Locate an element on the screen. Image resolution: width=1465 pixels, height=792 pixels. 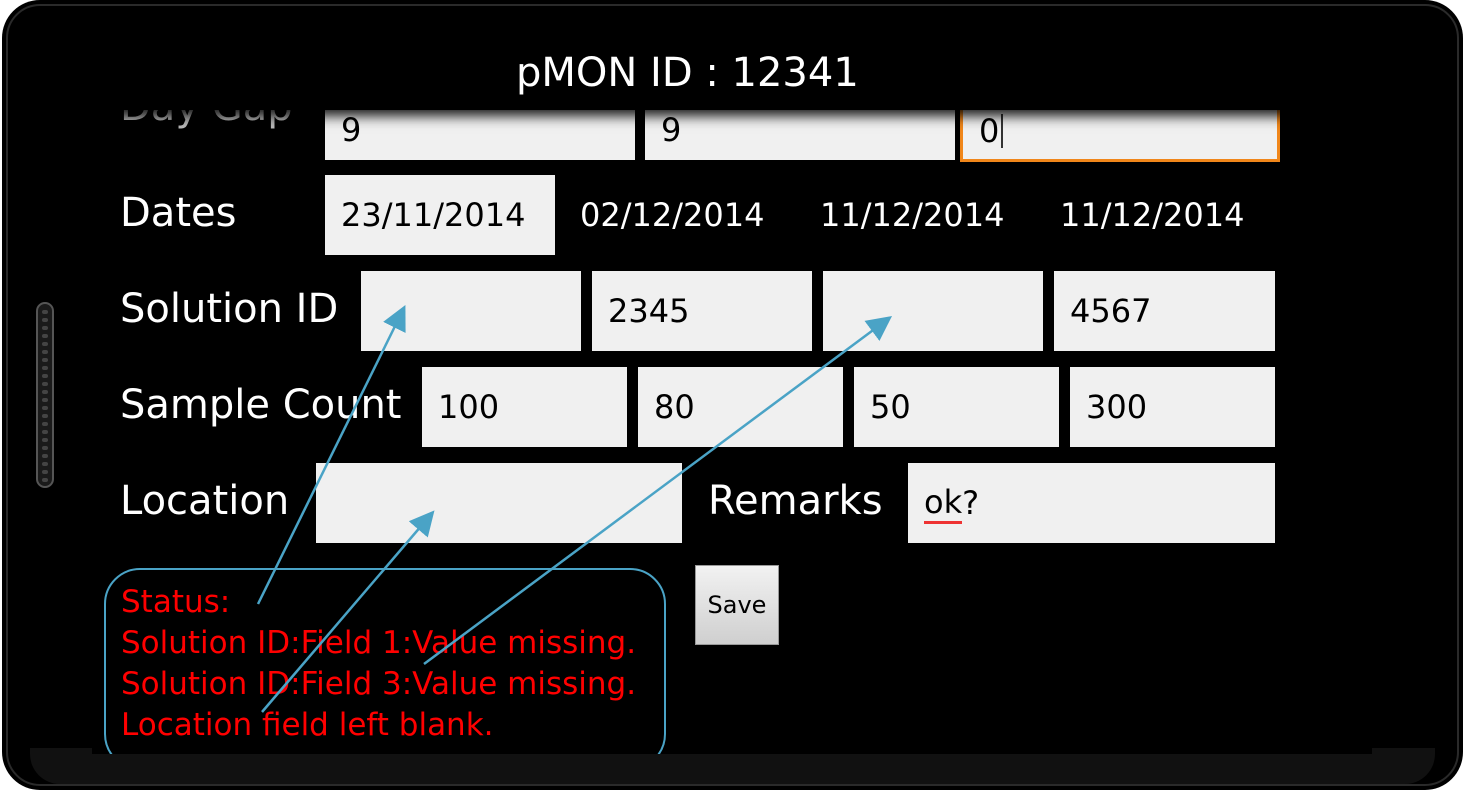
page-title: pMON ID : 12341 is located at coordinates (687, 73).